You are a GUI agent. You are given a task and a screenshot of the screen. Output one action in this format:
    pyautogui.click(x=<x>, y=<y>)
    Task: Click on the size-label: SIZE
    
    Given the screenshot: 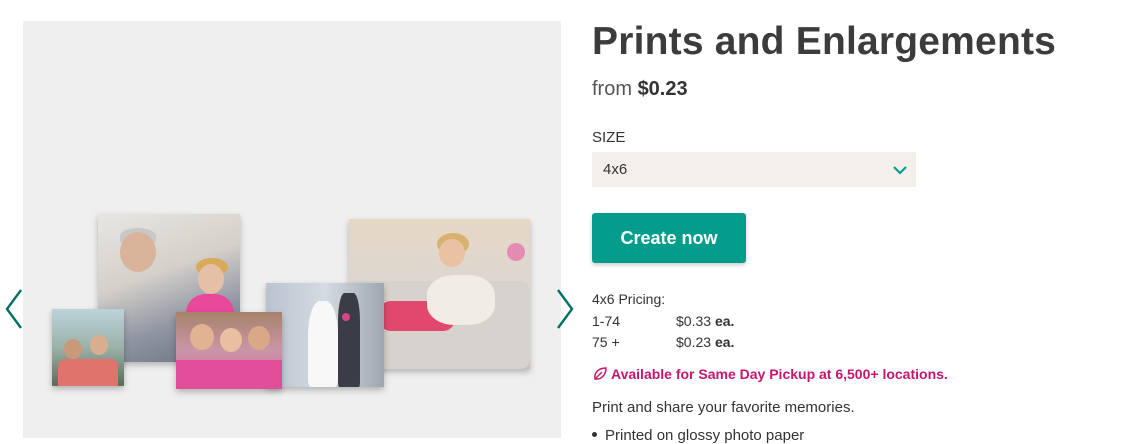 What is the action you would take?
    pyautogui.click(x=609, y=137)
    